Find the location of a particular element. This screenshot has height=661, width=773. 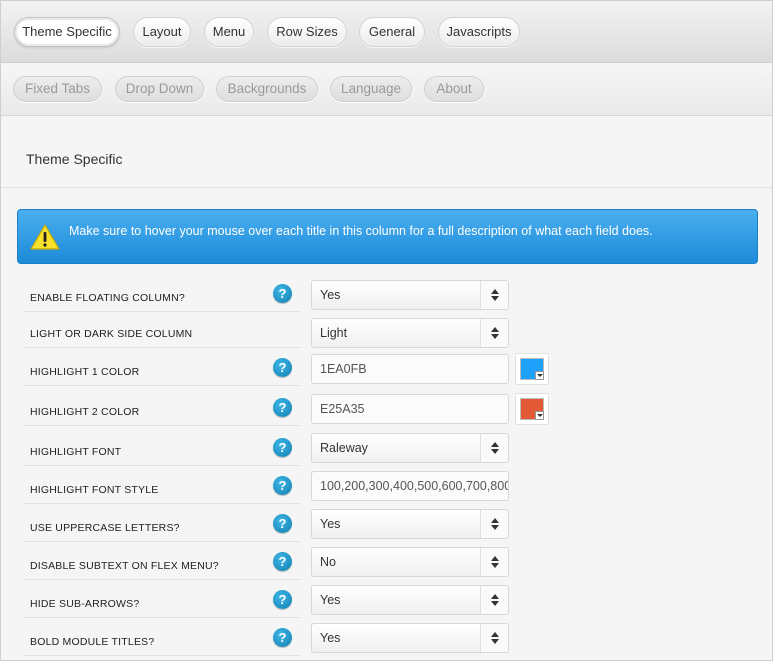

field-label: HIGHLIGHT 2 COLOR is located at coordinates (84, 412).